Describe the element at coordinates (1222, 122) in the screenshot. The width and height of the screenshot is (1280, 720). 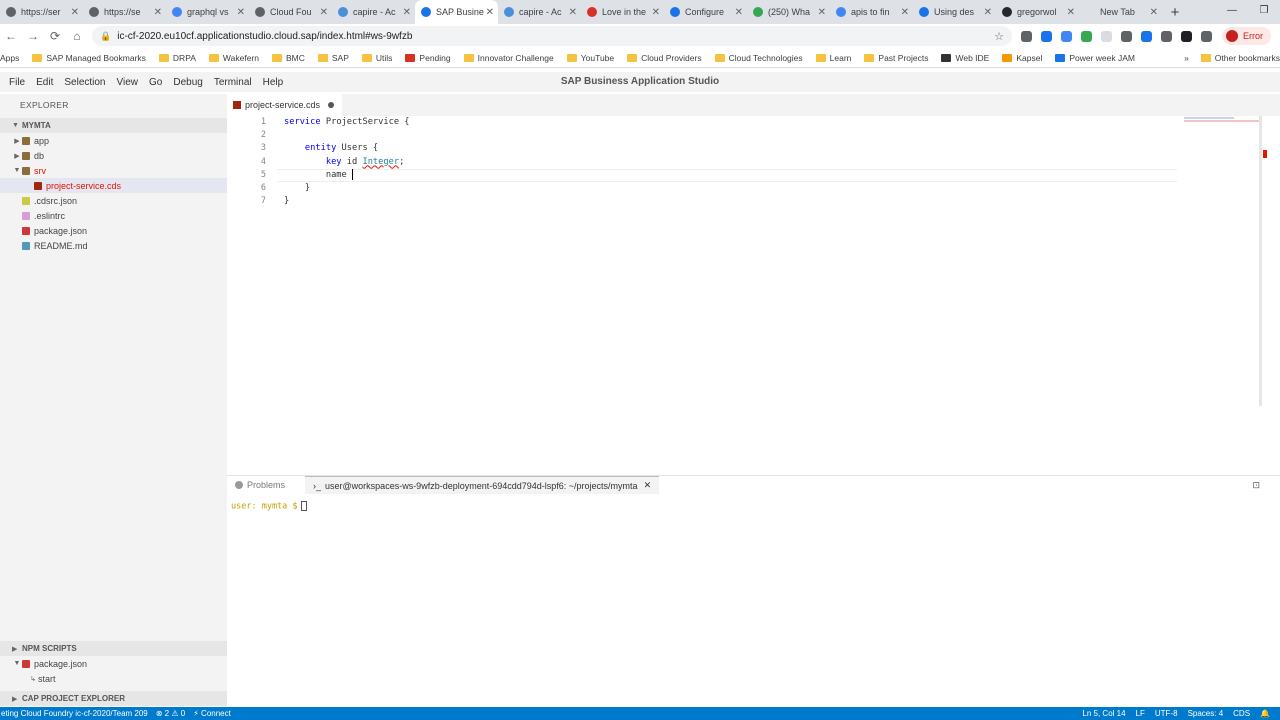
I see `minimap` at that location.